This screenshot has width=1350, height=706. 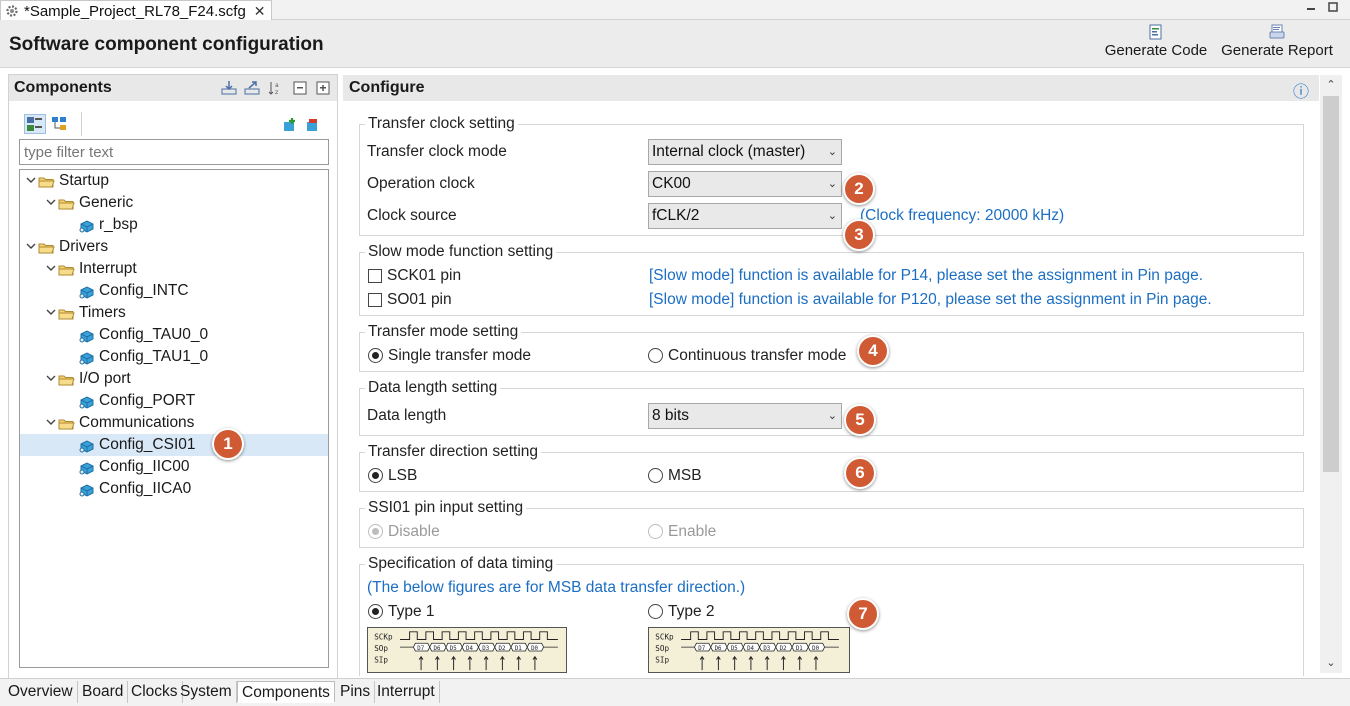 I want to click on callout-4: 4, so click(x=873, y=351).